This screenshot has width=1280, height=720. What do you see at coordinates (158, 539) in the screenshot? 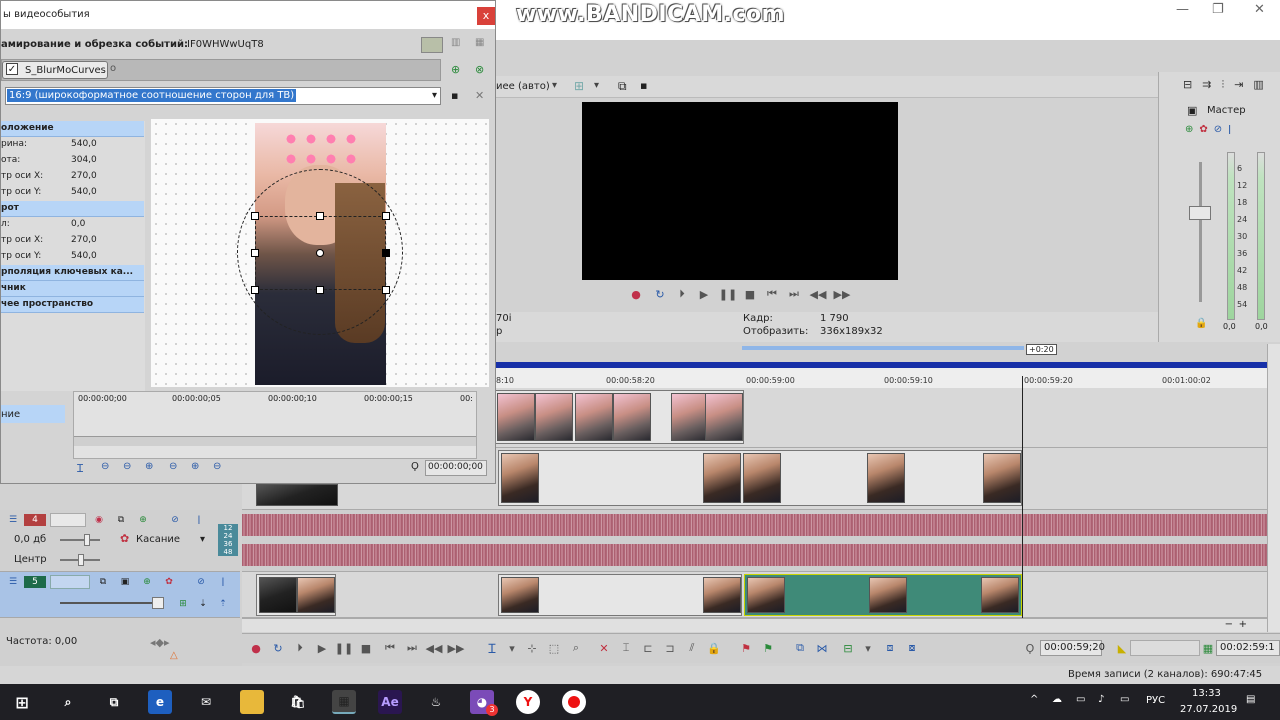
I see `automation-mode: Касание` at bounding box center [158, 539].